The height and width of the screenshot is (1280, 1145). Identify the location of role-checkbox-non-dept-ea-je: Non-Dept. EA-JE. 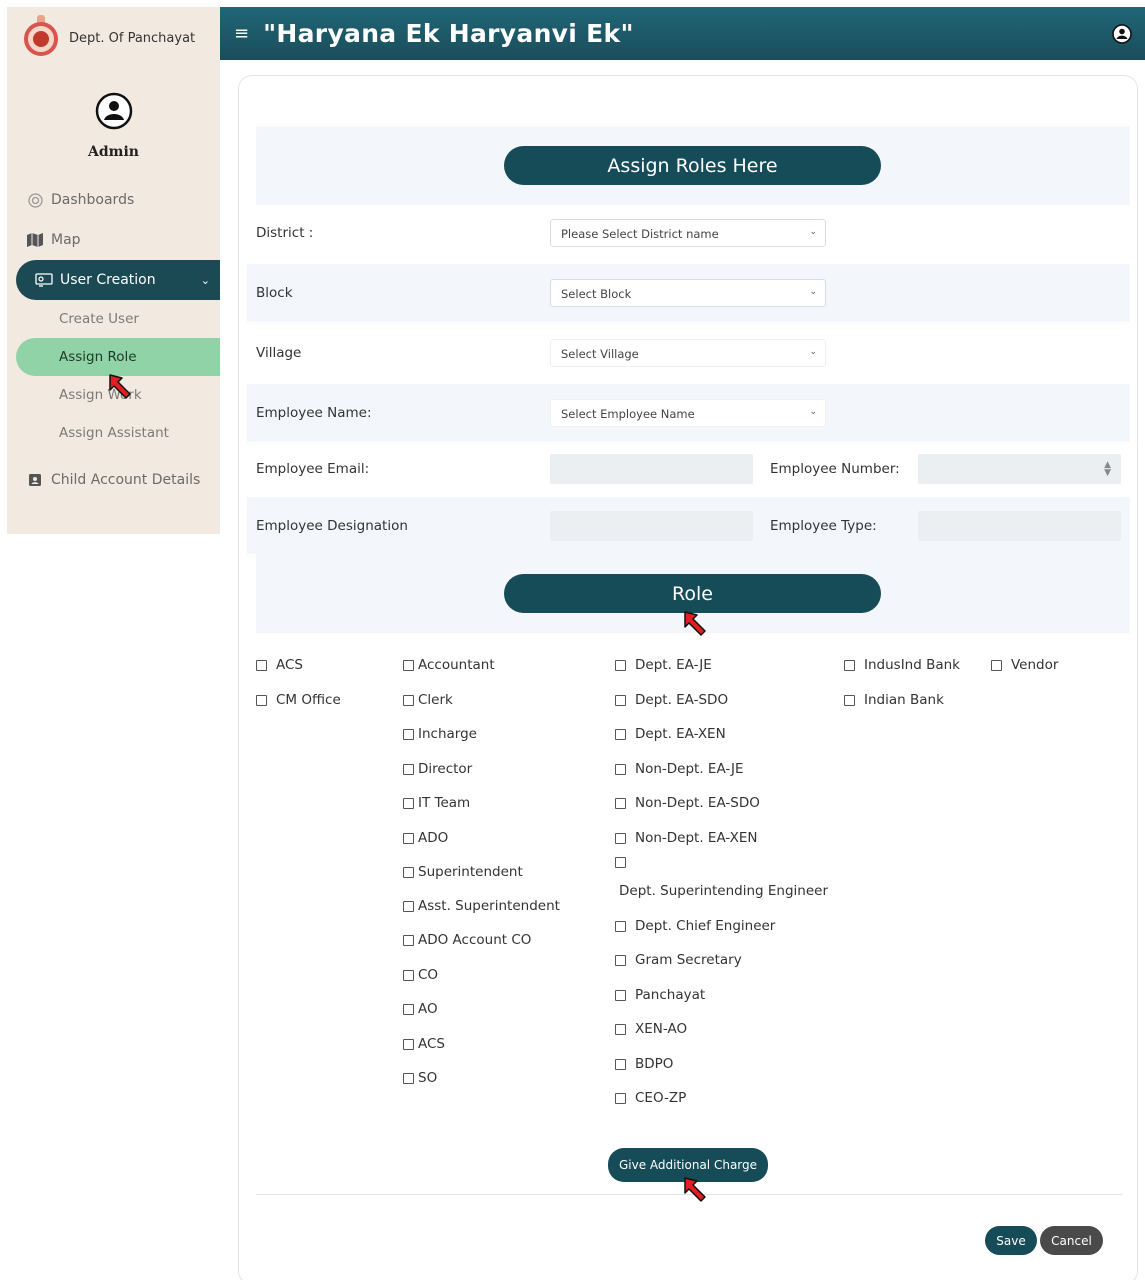
(679, 769).